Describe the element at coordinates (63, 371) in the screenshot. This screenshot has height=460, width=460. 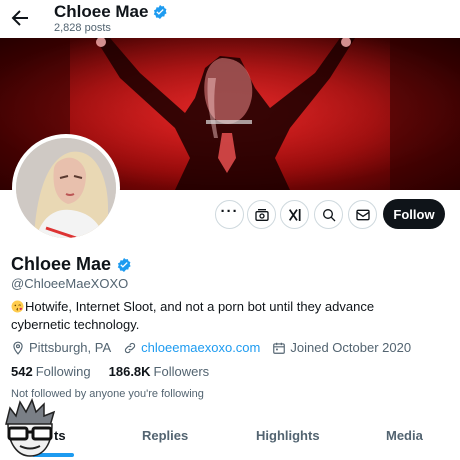
I see `following-label: Following` at that location.